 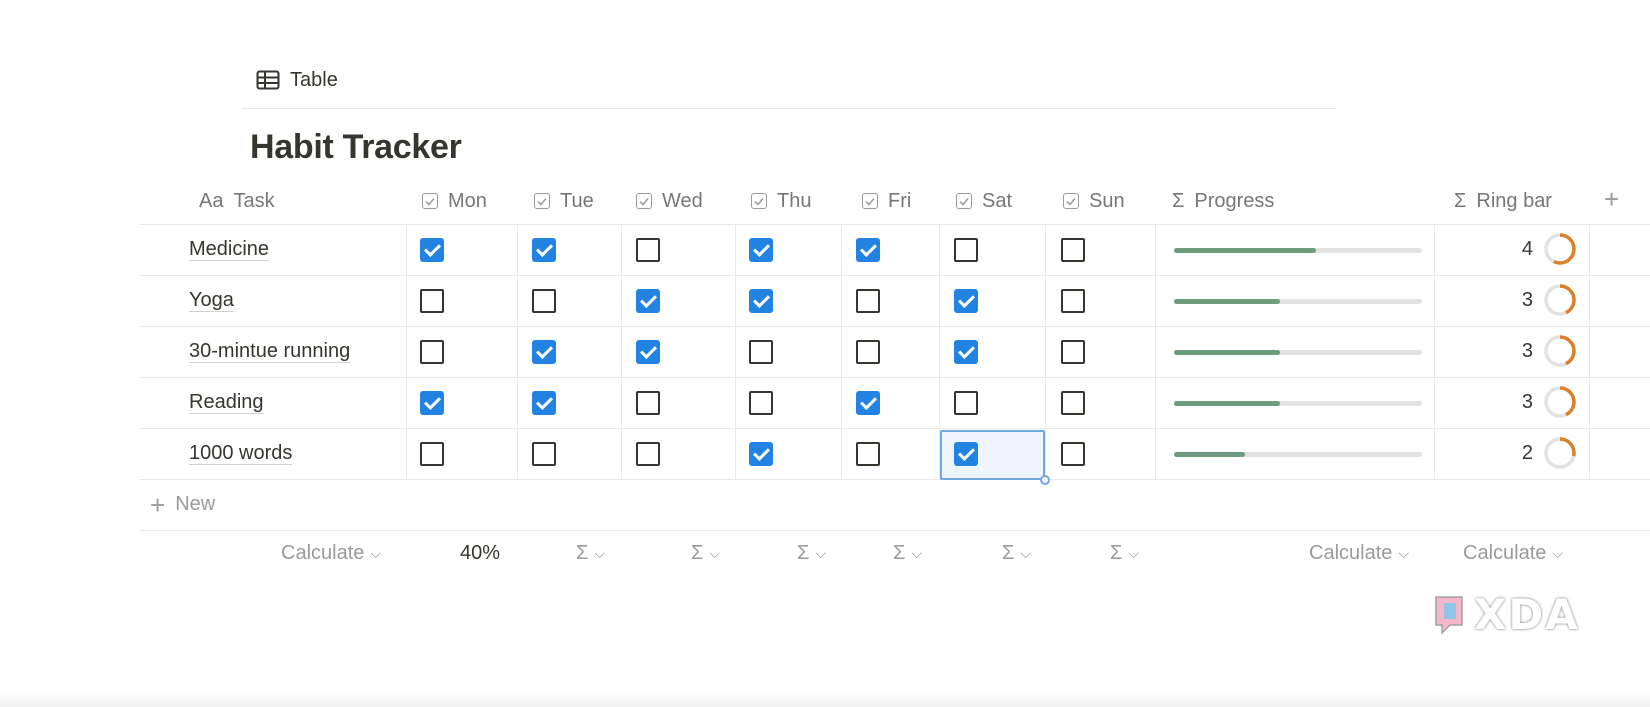 I want to click on column-header-sun: Sun, so click(x=1094, y=201).